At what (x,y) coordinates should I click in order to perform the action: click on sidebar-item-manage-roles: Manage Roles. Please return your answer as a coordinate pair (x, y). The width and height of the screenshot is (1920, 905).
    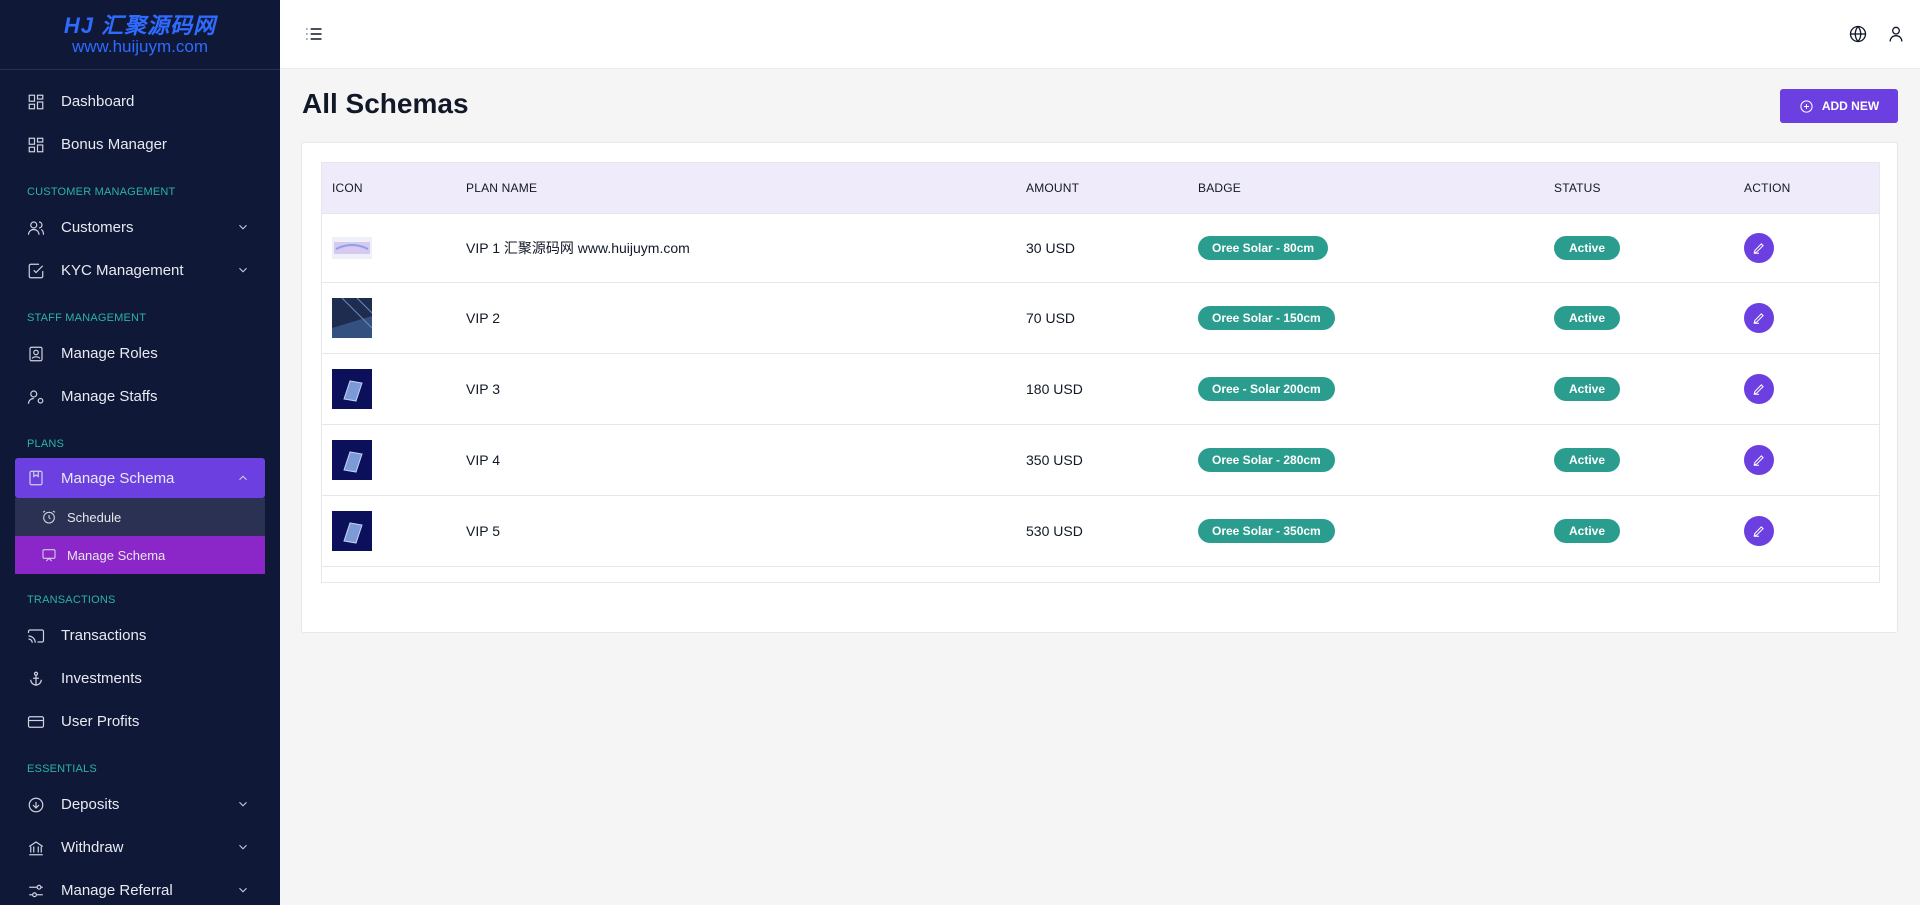
    Looking at the image, I should click on (140, 353).